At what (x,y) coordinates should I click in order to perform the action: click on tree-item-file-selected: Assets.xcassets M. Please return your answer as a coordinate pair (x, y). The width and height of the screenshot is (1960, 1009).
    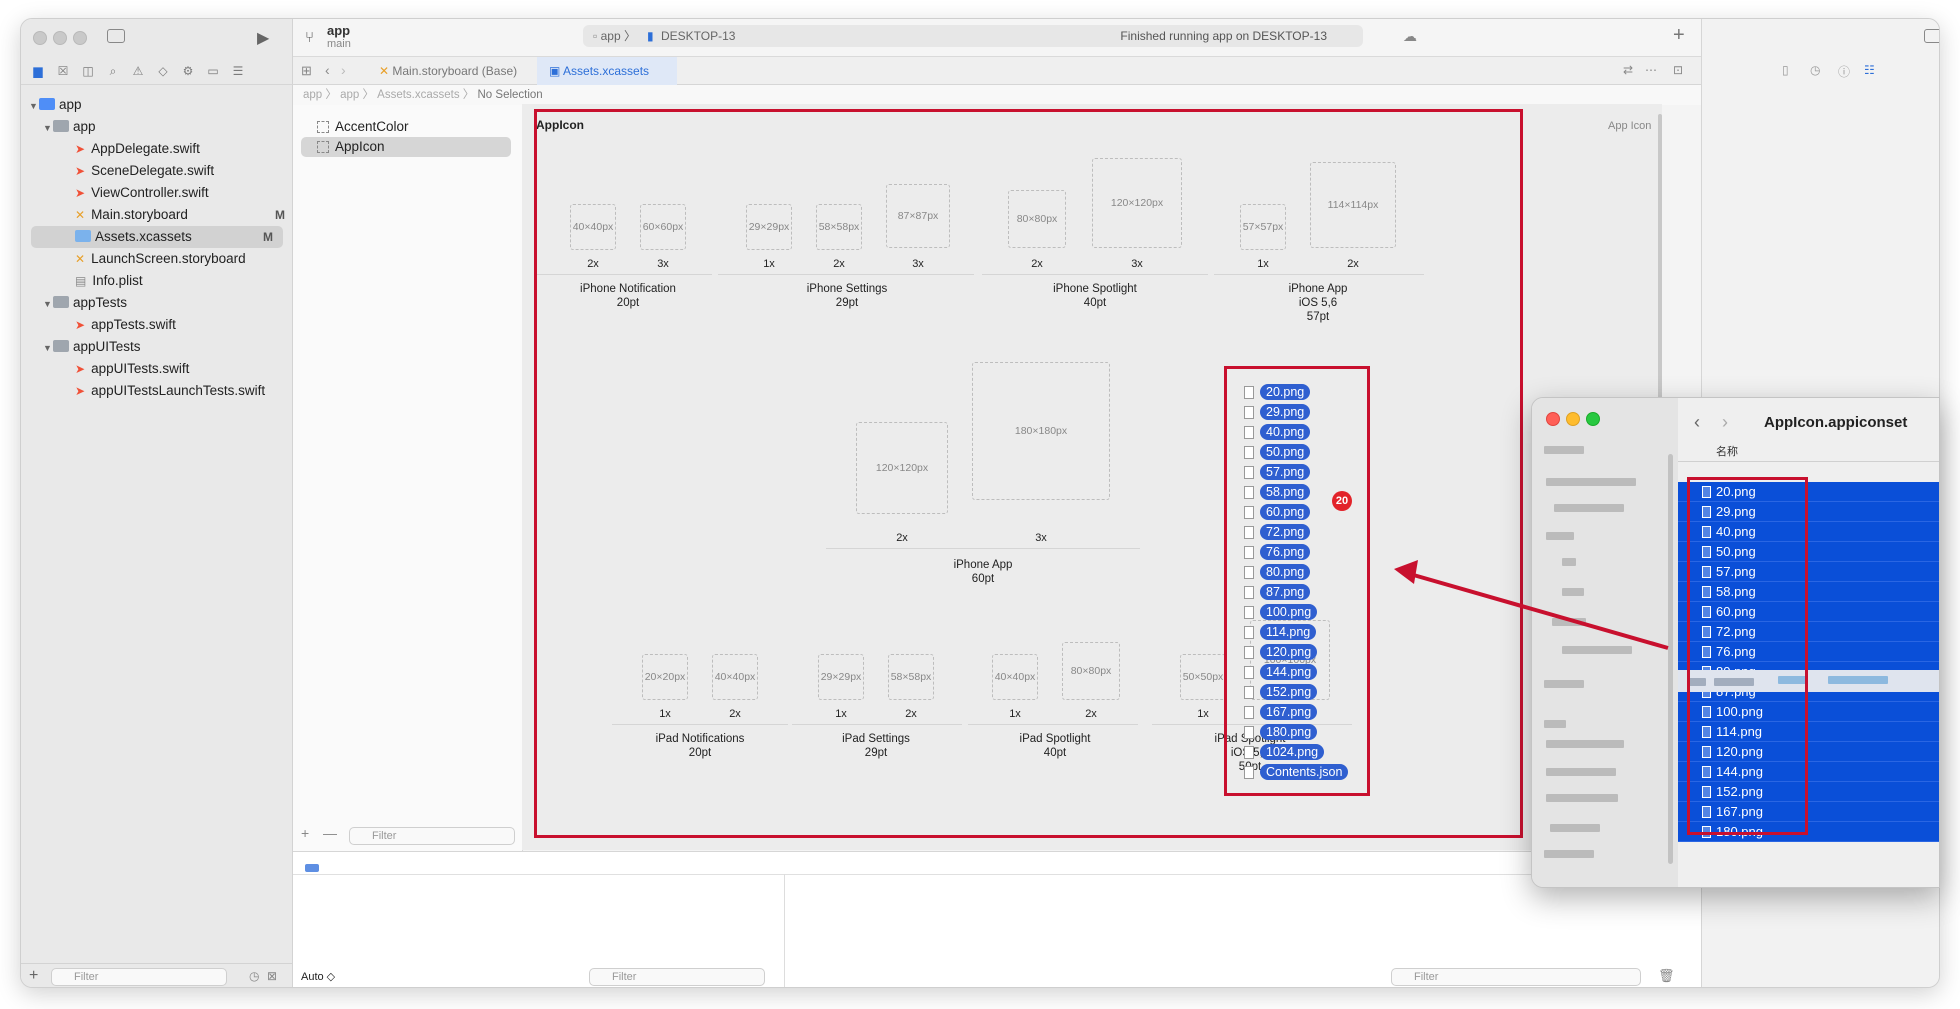
    Looking at the image, I should click on (157, 237).